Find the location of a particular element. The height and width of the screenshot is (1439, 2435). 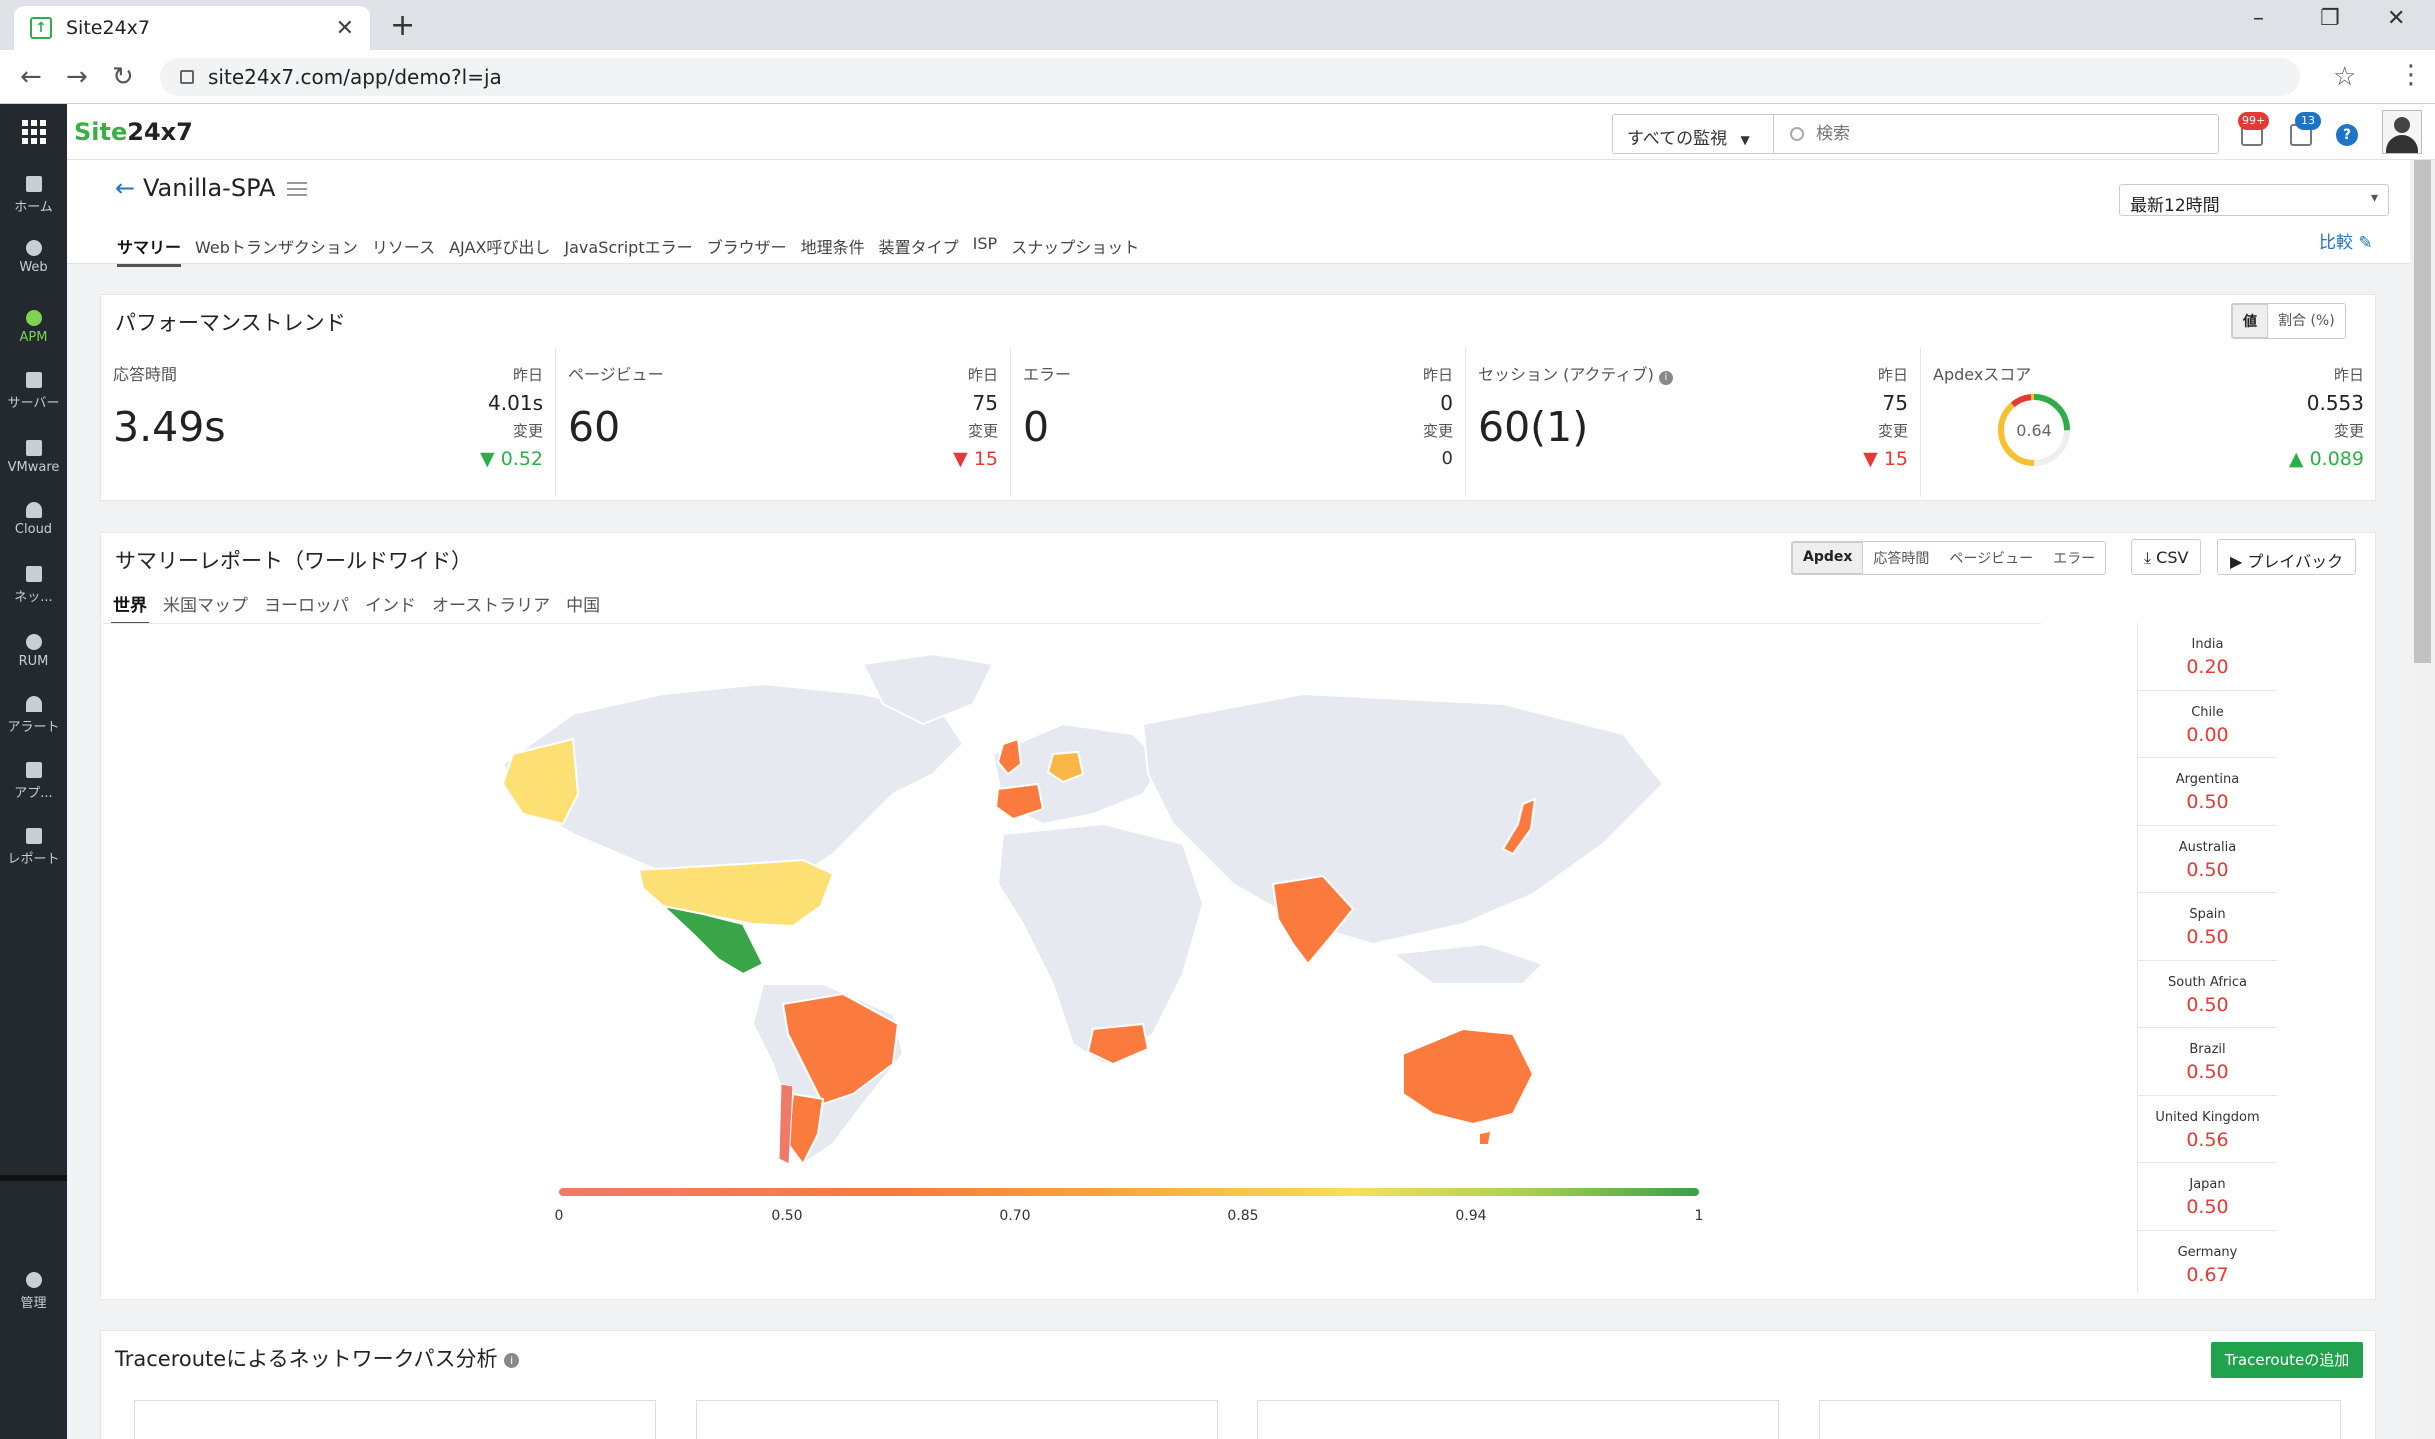

list-item: United Kingdom 0.56 is located at coordinates (2207, 1129).